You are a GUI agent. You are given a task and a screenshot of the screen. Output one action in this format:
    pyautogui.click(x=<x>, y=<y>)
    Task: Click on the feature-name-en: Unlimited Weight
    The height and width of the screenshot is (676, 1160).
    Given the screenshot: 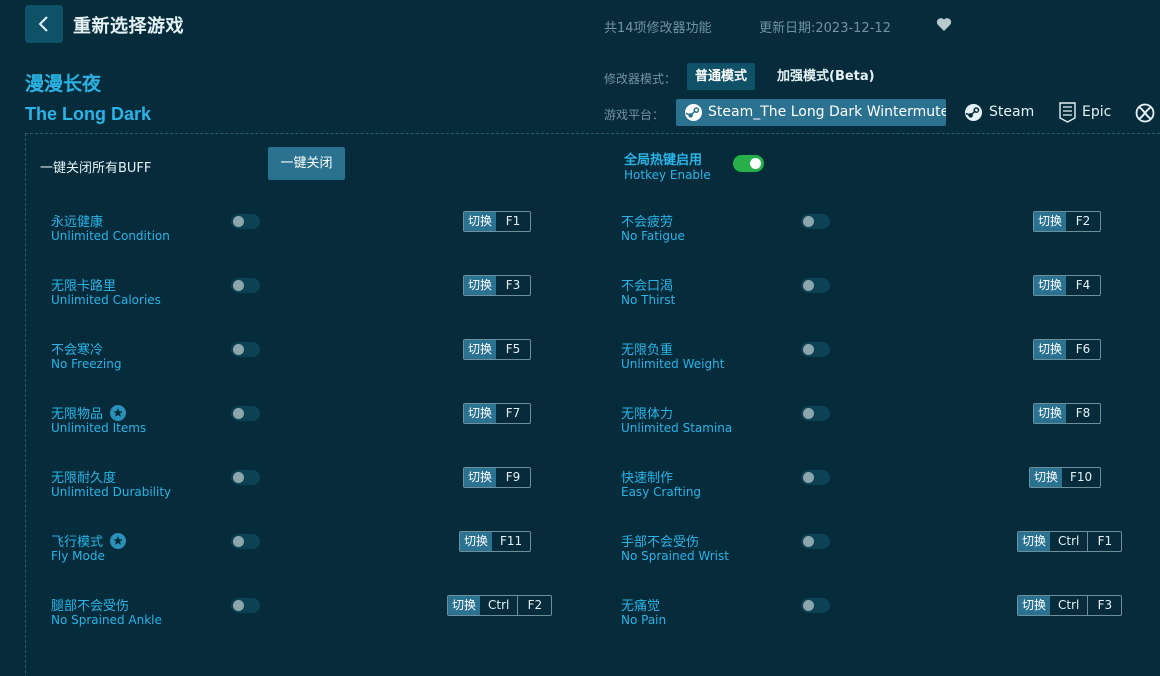 What is the action you would take?
    pyautogui.click(x=673, y=364)
    